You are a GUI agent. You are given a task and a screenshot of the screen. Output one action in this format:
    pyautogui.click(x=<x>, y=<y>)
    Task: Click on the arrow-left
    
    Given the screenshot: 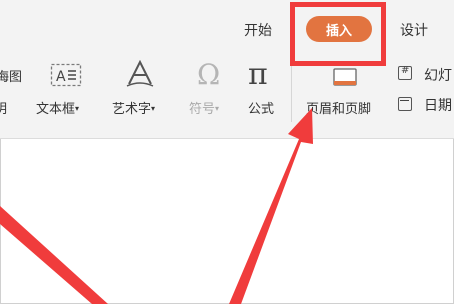 What is the action you would take?
    pyautogui.click(x=54, y=255)
    